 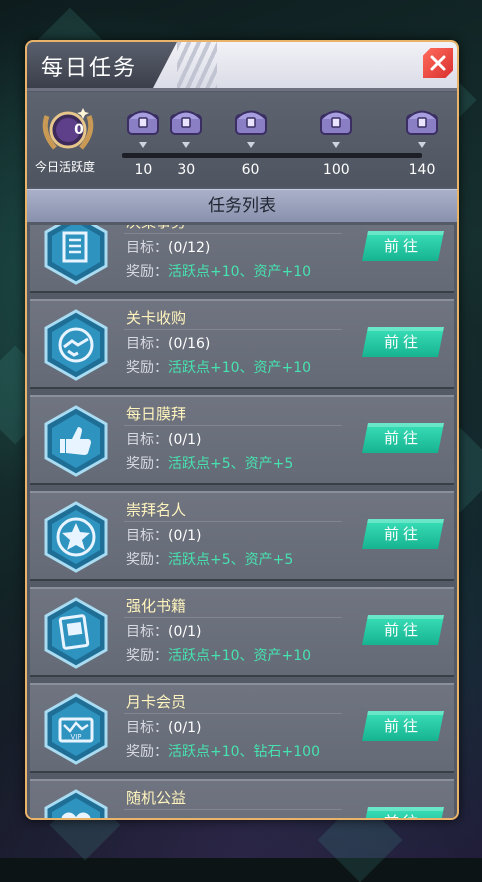 What do you see at coordinates (242, 440) in the screenshot?
I see `task-row: 每日膜拜 目标：(0/1) 奖励：活跃点+5、资产+5 前往` at bounding box center [242, 440].